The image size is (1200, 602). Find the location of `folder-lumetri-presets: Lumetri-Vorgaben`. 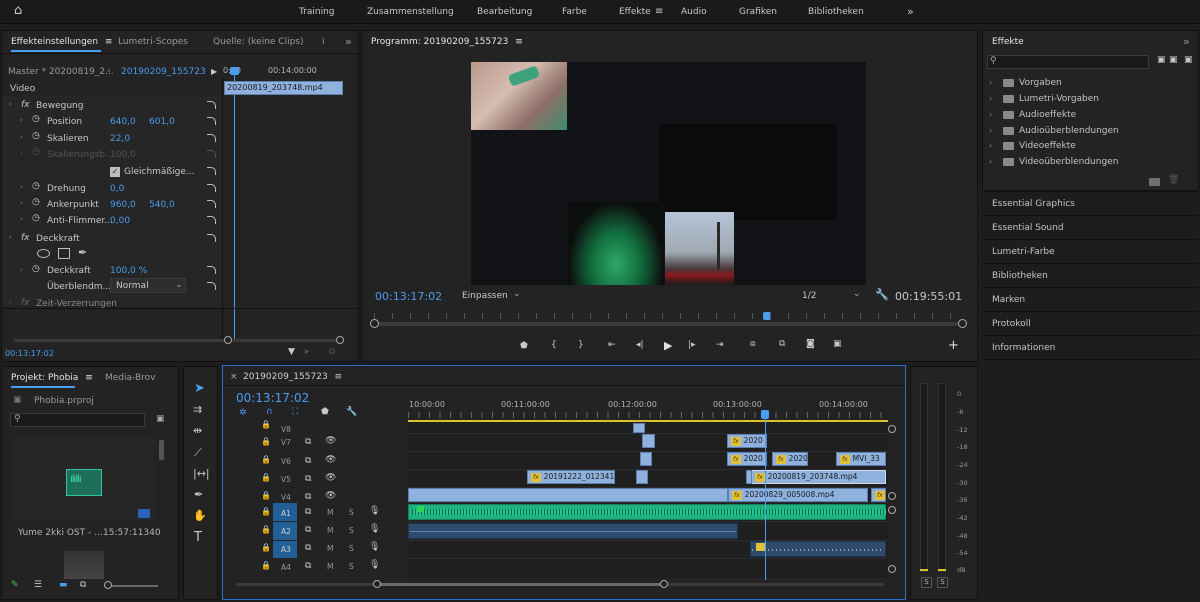

folder-lumetri-presets: Lumetri-Vorgaben is located at coordinates (1059, 99).